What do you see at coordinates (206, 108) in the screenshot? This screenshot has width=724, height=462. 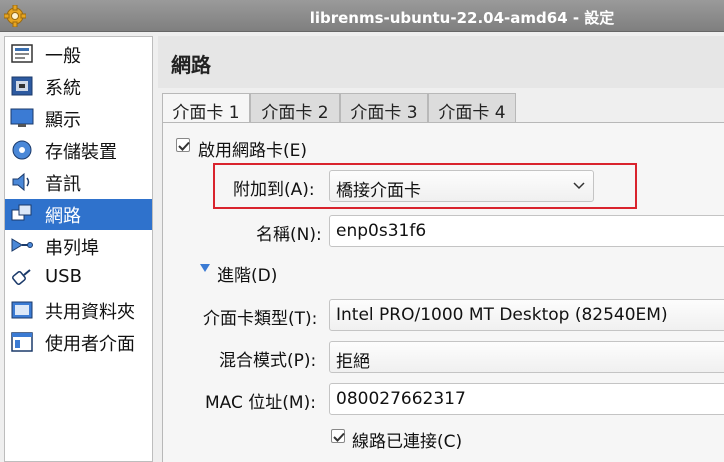 I see `tab-adapter-1: 介面卡 1` at bounding box center [206, 108].